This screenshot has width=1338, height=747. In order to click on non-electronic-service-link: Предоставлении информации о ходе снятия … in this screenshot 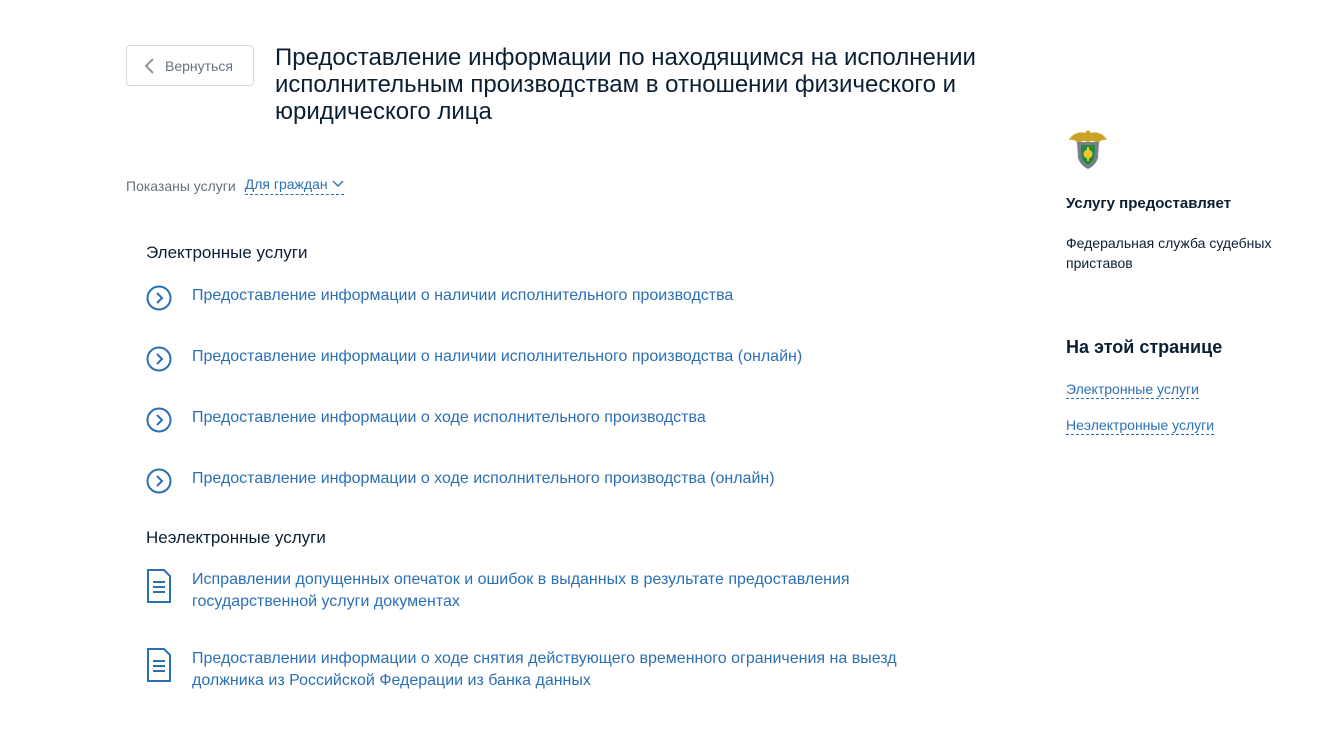, I will do `click(549, 670)`.